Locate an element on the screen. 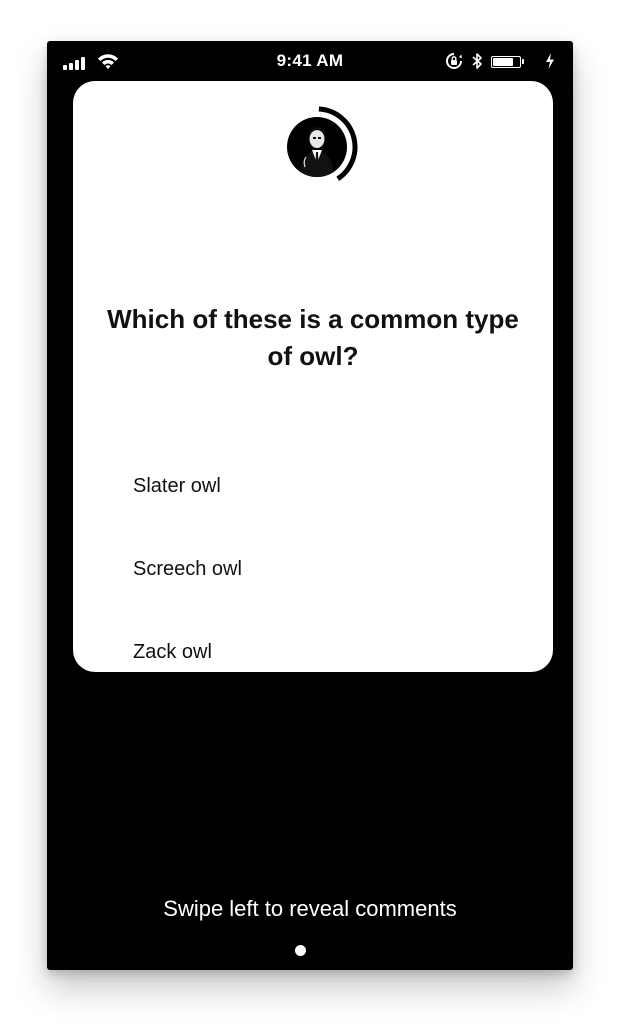 The width and height of the screenshot is (618, 1029). rotation-lock-icon is located at coordinates (454, 61).